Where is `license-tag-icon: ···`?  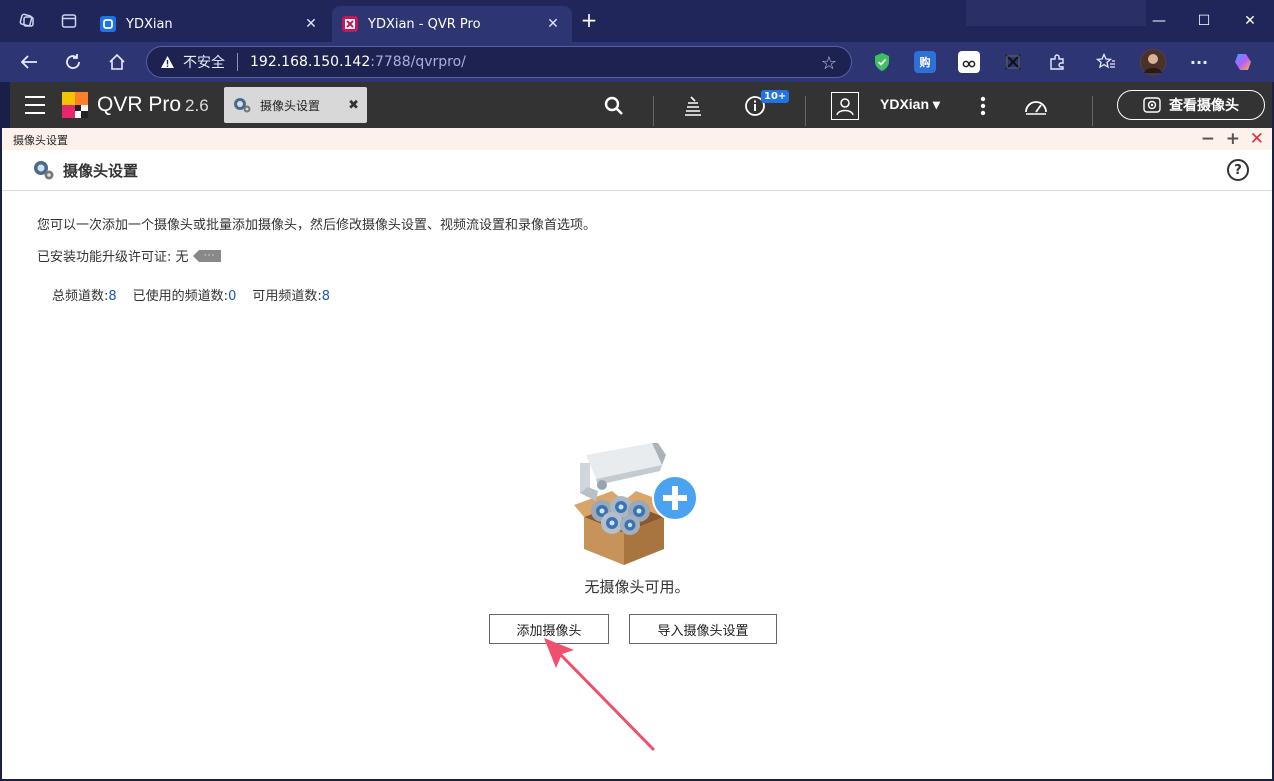 license-tag-icon: ··· is located at coordinates (206, 255).